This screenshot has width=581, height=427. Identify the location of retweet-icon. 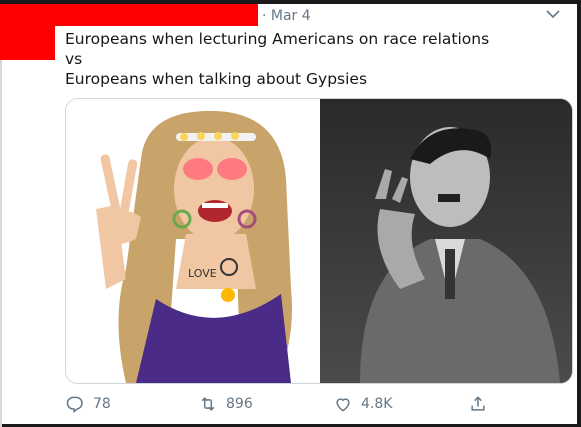
(208, 404).